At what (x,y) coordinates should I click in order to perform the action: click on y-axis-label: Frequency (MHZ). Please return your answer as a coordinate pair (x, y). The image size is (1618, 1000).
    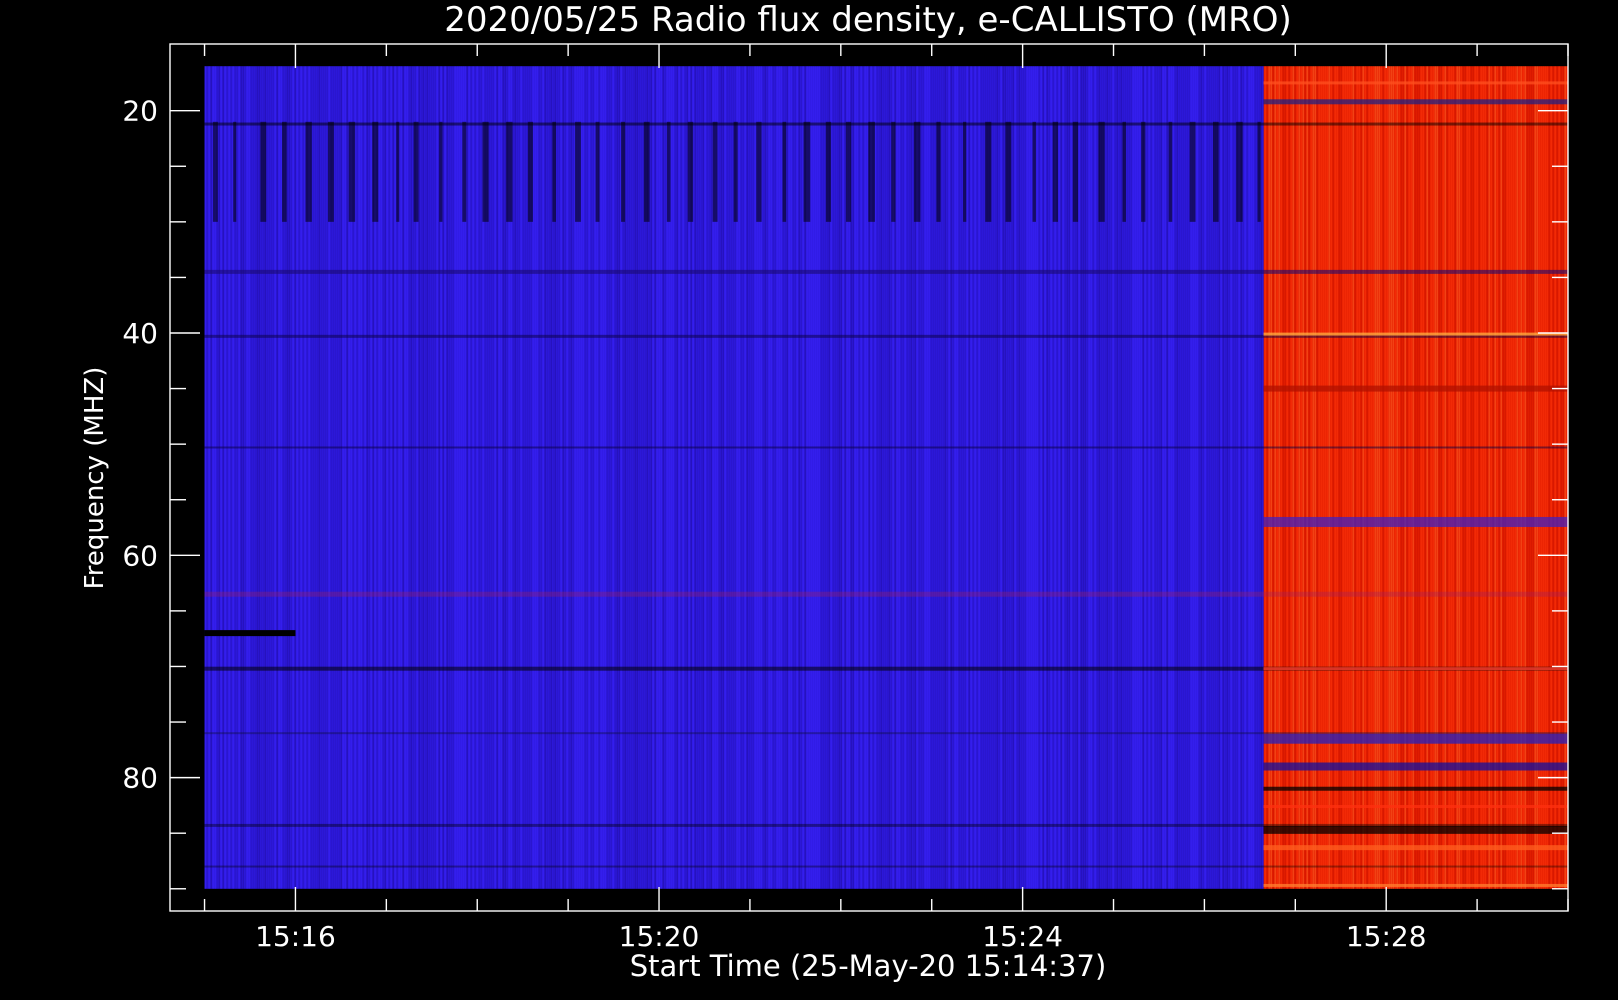
    Looking at the image, I should click on (95, 478).